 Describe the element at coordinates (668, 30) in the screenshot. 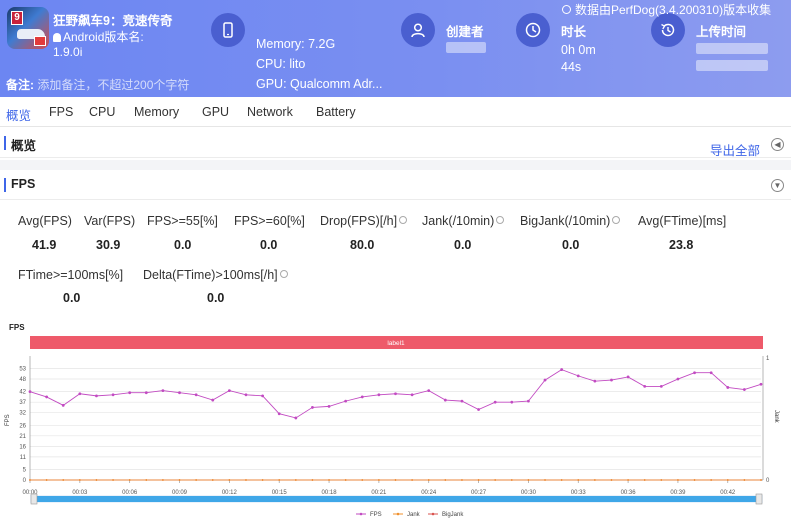

I see `history-icon` at that location.